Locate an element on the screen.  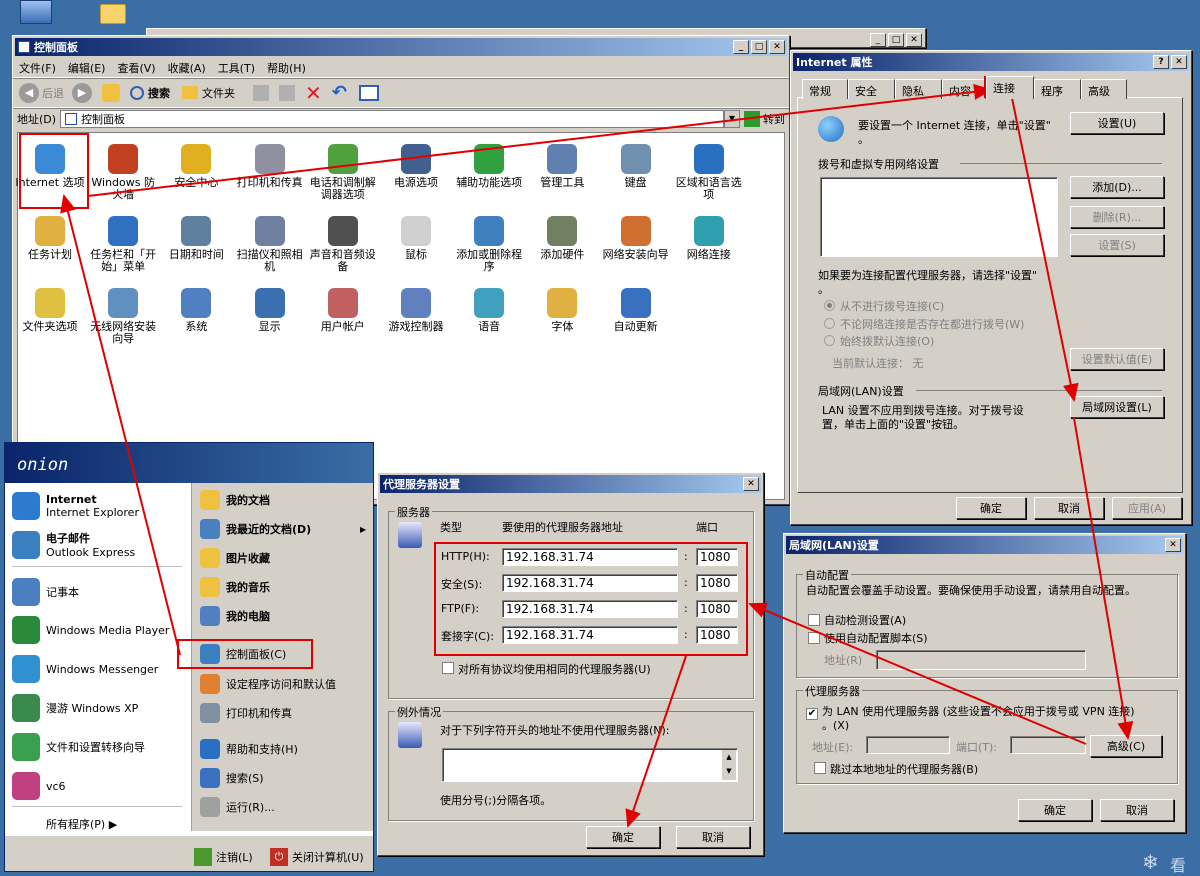
menu-edit: 编辑(E) is located at coordinates (87, 68).